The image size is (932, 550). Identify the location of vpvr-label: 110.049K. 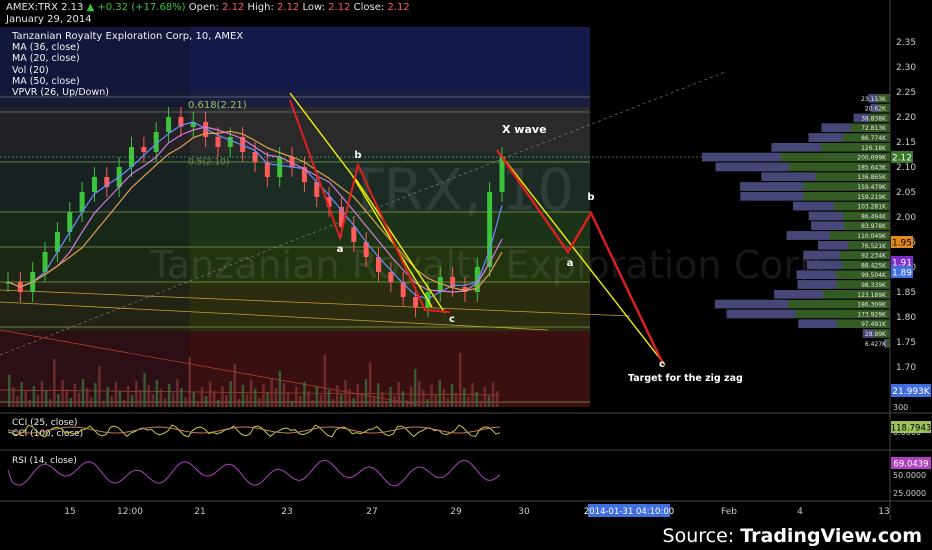
(872, 236).